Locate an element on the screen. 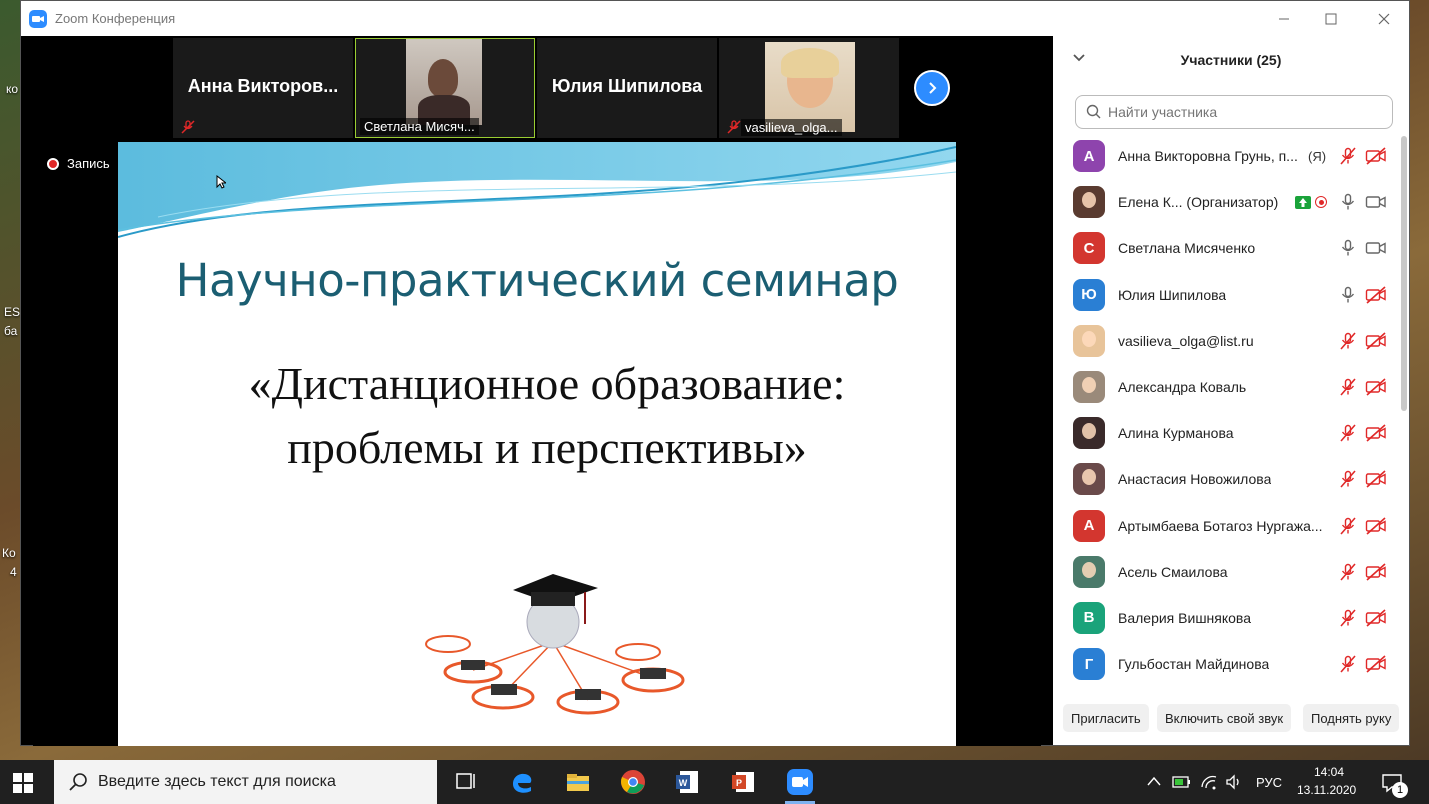 The height and width of the screenshot is (804, 1429). raise-hand-button: Поднять руку is located at coordinates (1351, 718).